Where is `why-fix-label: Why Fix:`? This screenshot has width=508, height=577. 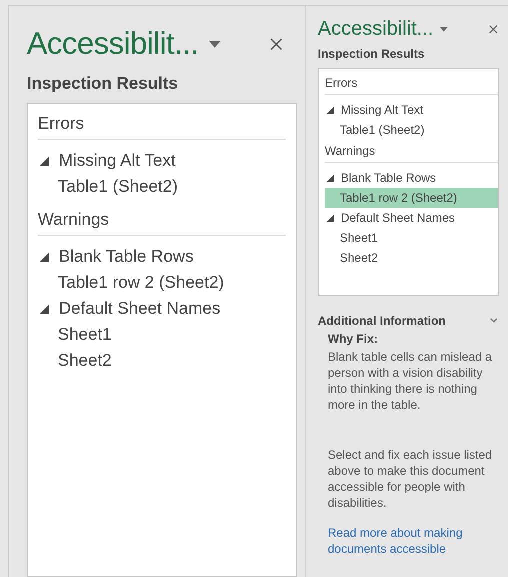 why-fix-label: Why Fix: is located at coordinates (353, 339).